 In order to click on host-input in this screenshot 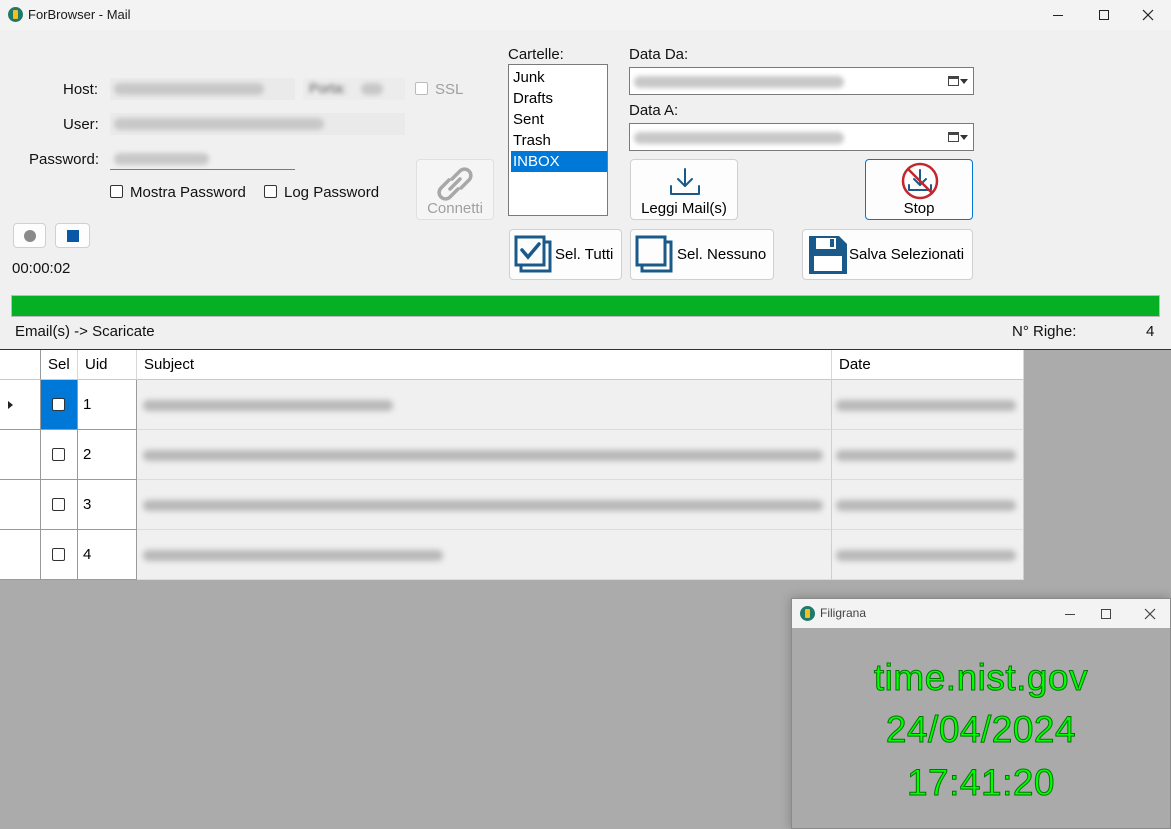, I will do `click(202, 89)`.